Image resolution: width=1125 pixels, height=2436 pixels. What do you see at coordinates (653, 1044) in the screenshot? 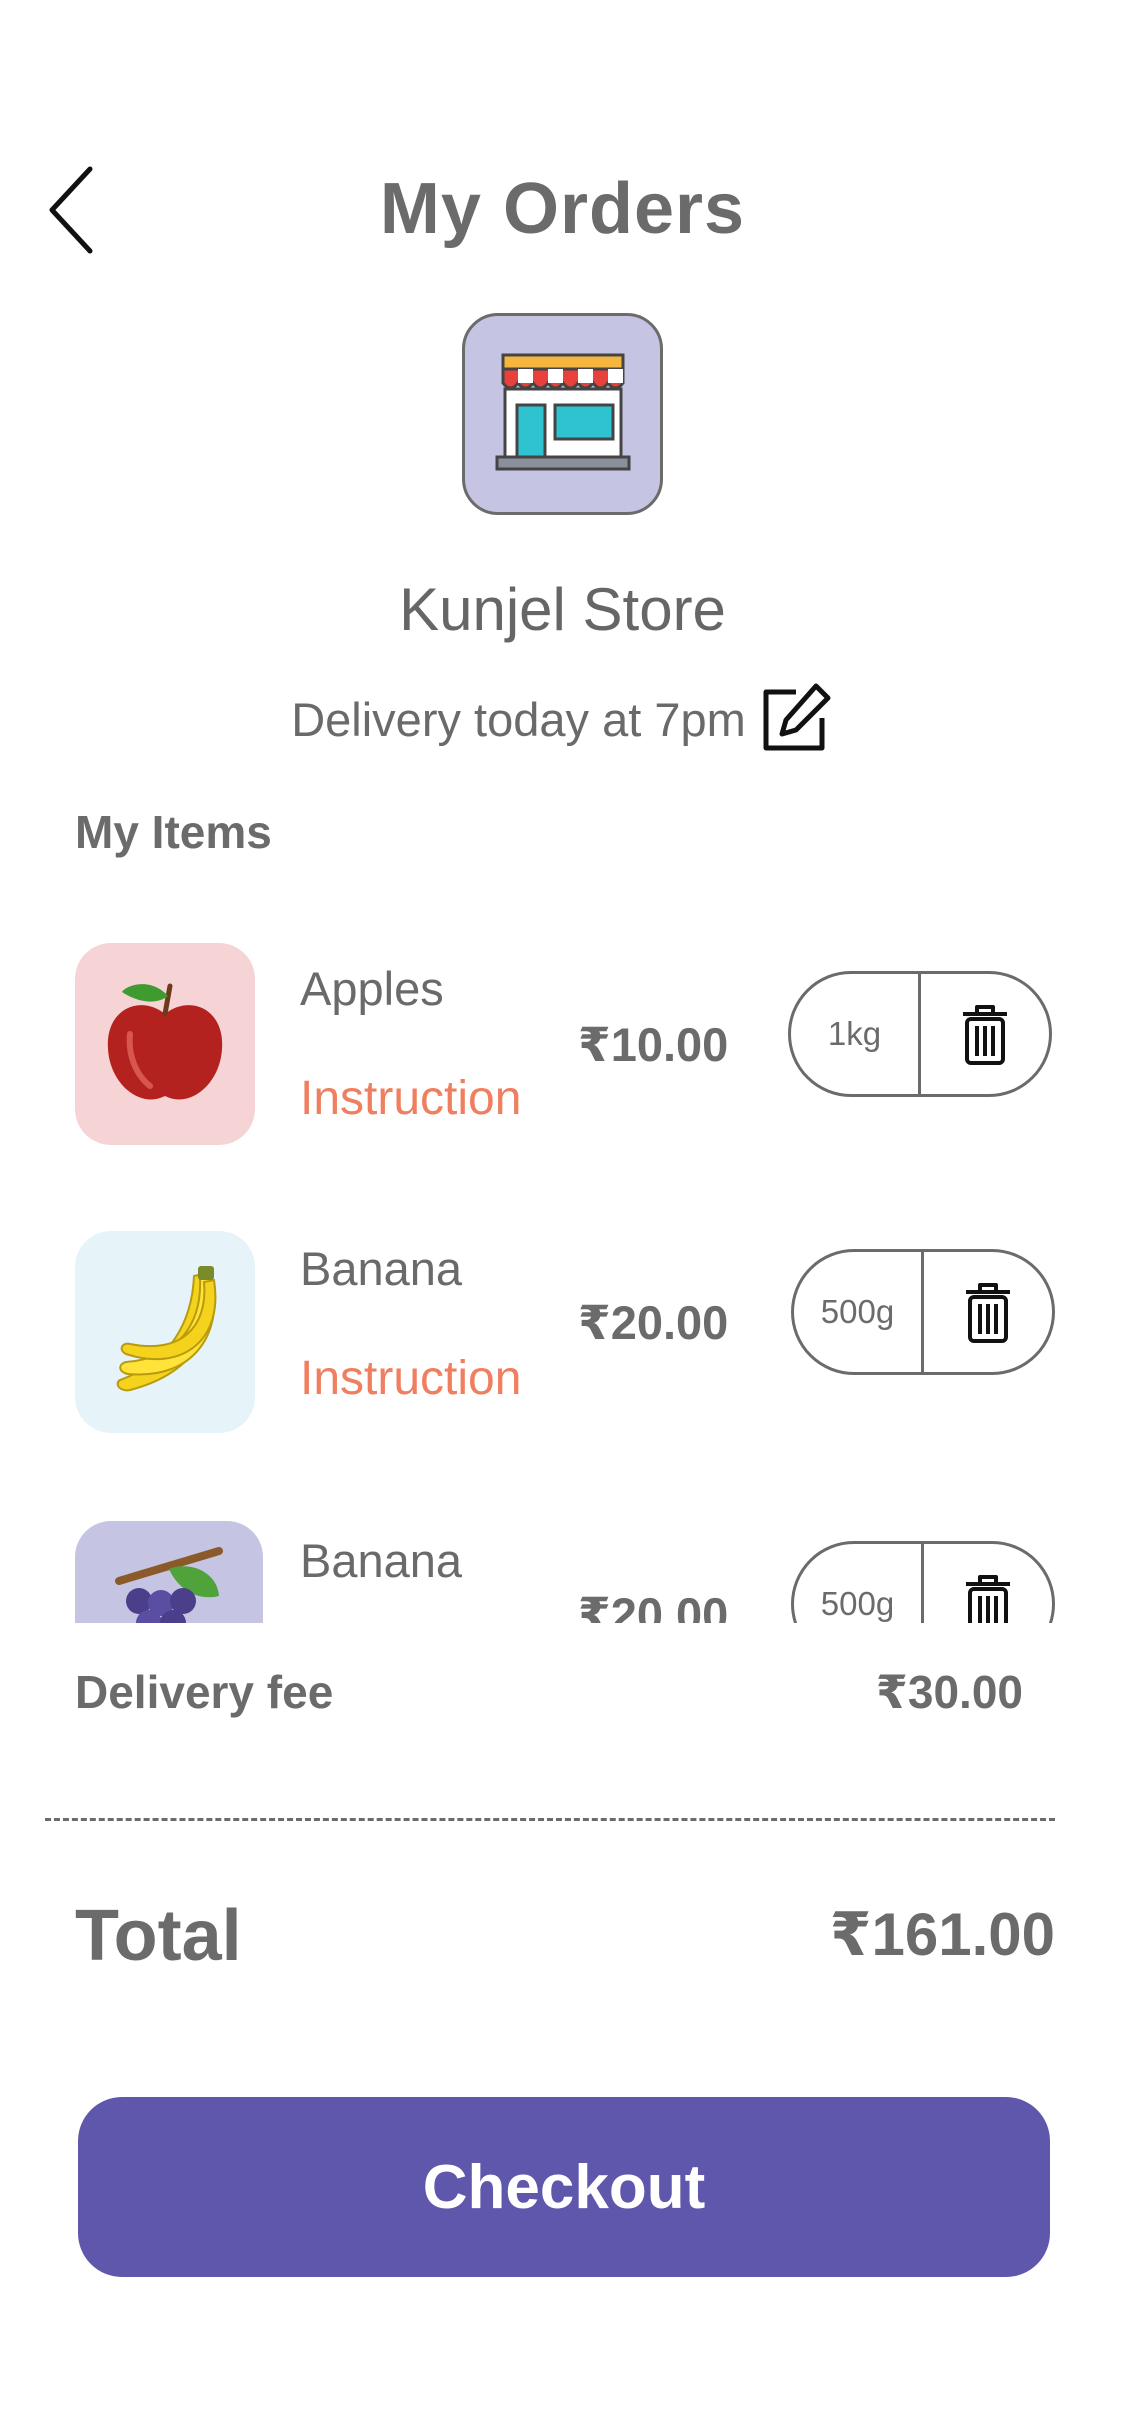
I see `item-price: ₹10.00` at bounding box center [653, 1044].